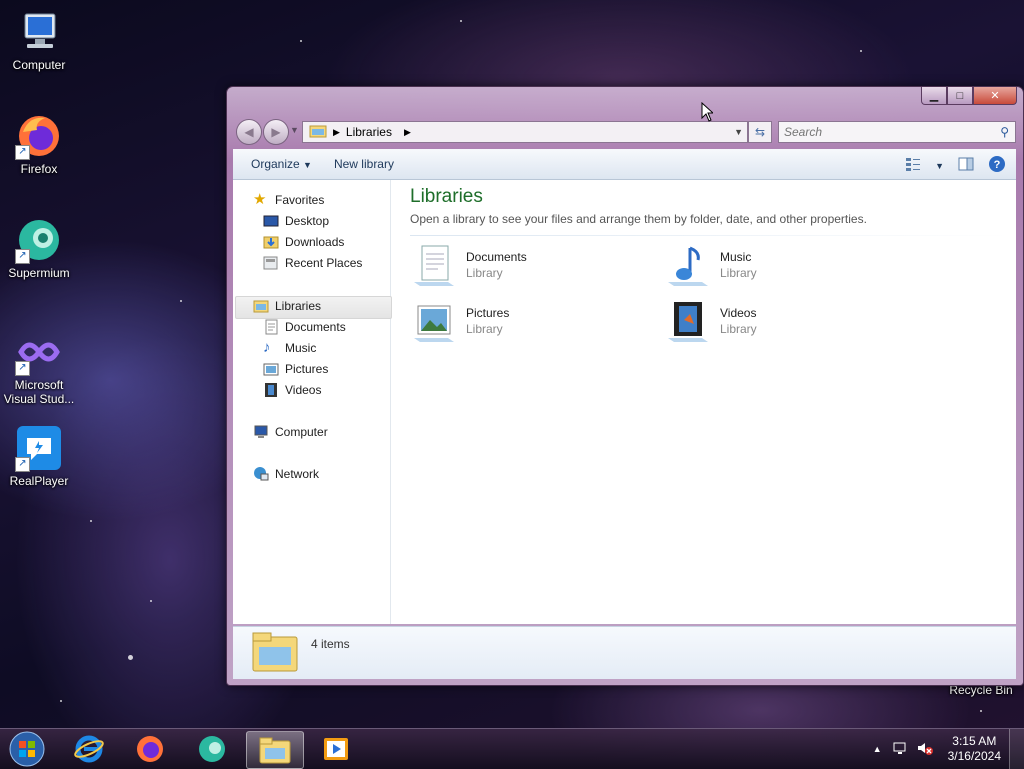  I want to click on desktop-icon-firefox: ↗ Firefox, so click(39, 144).